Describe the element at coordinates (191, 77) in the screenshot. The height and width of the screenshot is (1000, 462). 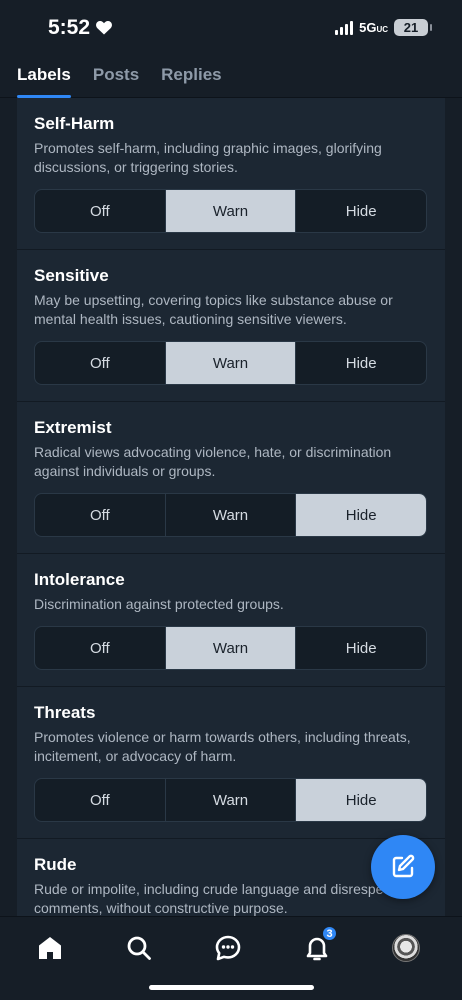
I see `tab-replies: Replies` at that location.